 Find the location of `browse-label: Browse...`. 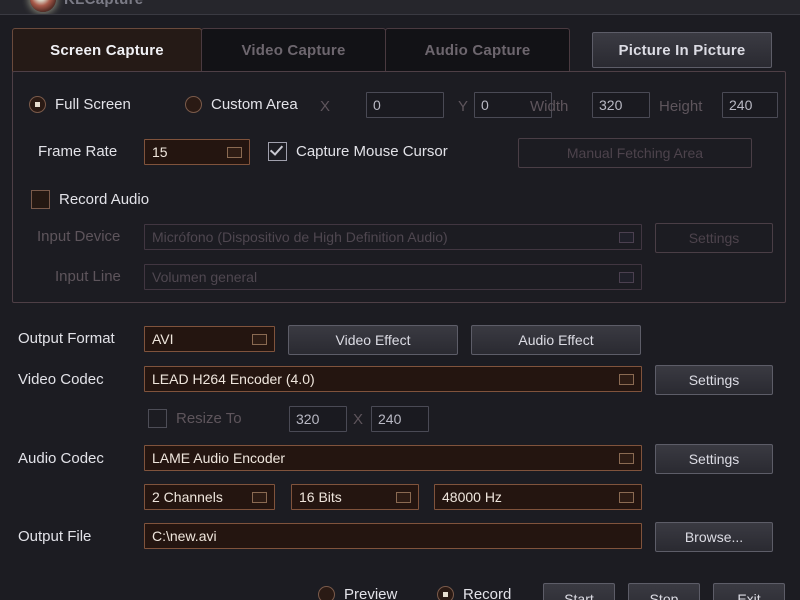

browse-label: Browse... is located at coordinates (714, 537).